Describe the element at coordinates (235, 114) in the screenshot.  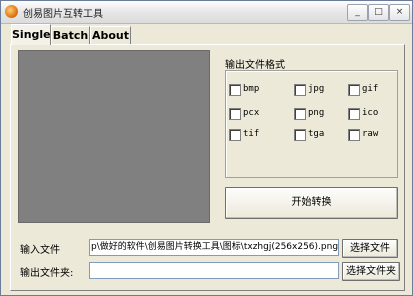
I see `checkbox-pcx` at that location.